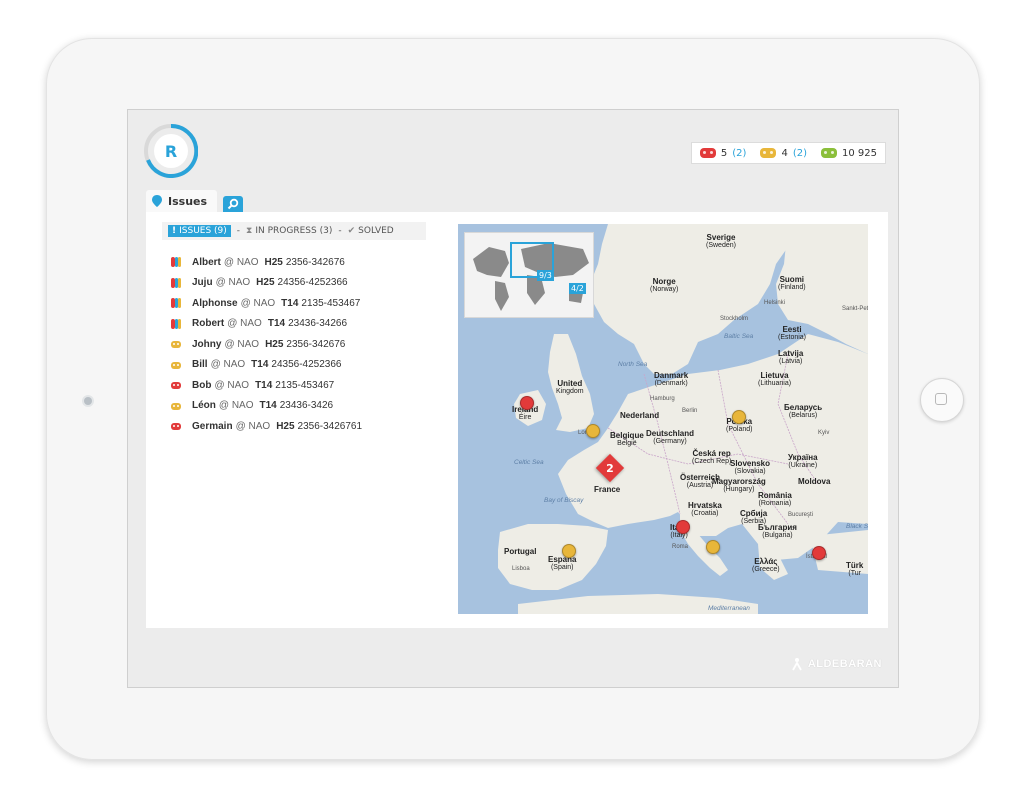 This screenshot has height=796, width=1024. I want to click on green-robot-icon, so click(829, 153).